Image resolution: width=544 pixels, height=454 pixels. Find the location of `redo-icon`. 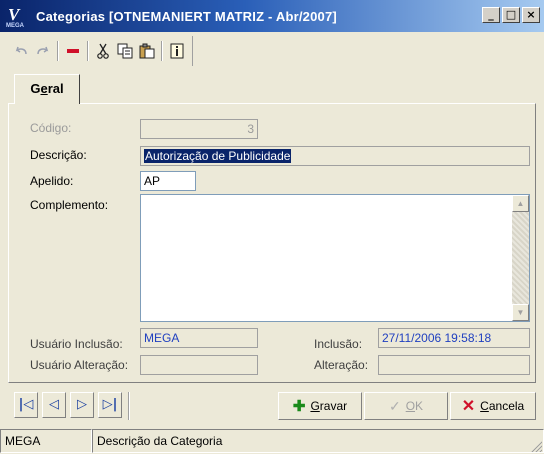

redo-icon is located at coordinates (43, 51).